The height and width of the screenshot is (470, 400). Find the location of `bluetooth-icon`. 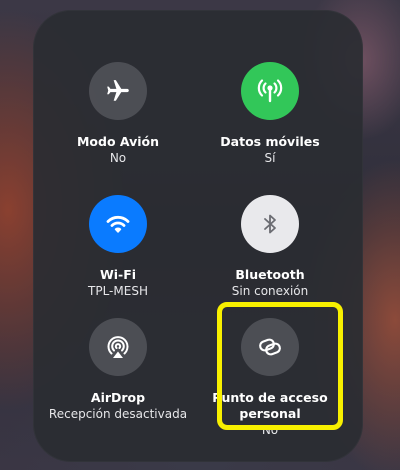

bluetooth-icon is located at coordinates (270, 224).